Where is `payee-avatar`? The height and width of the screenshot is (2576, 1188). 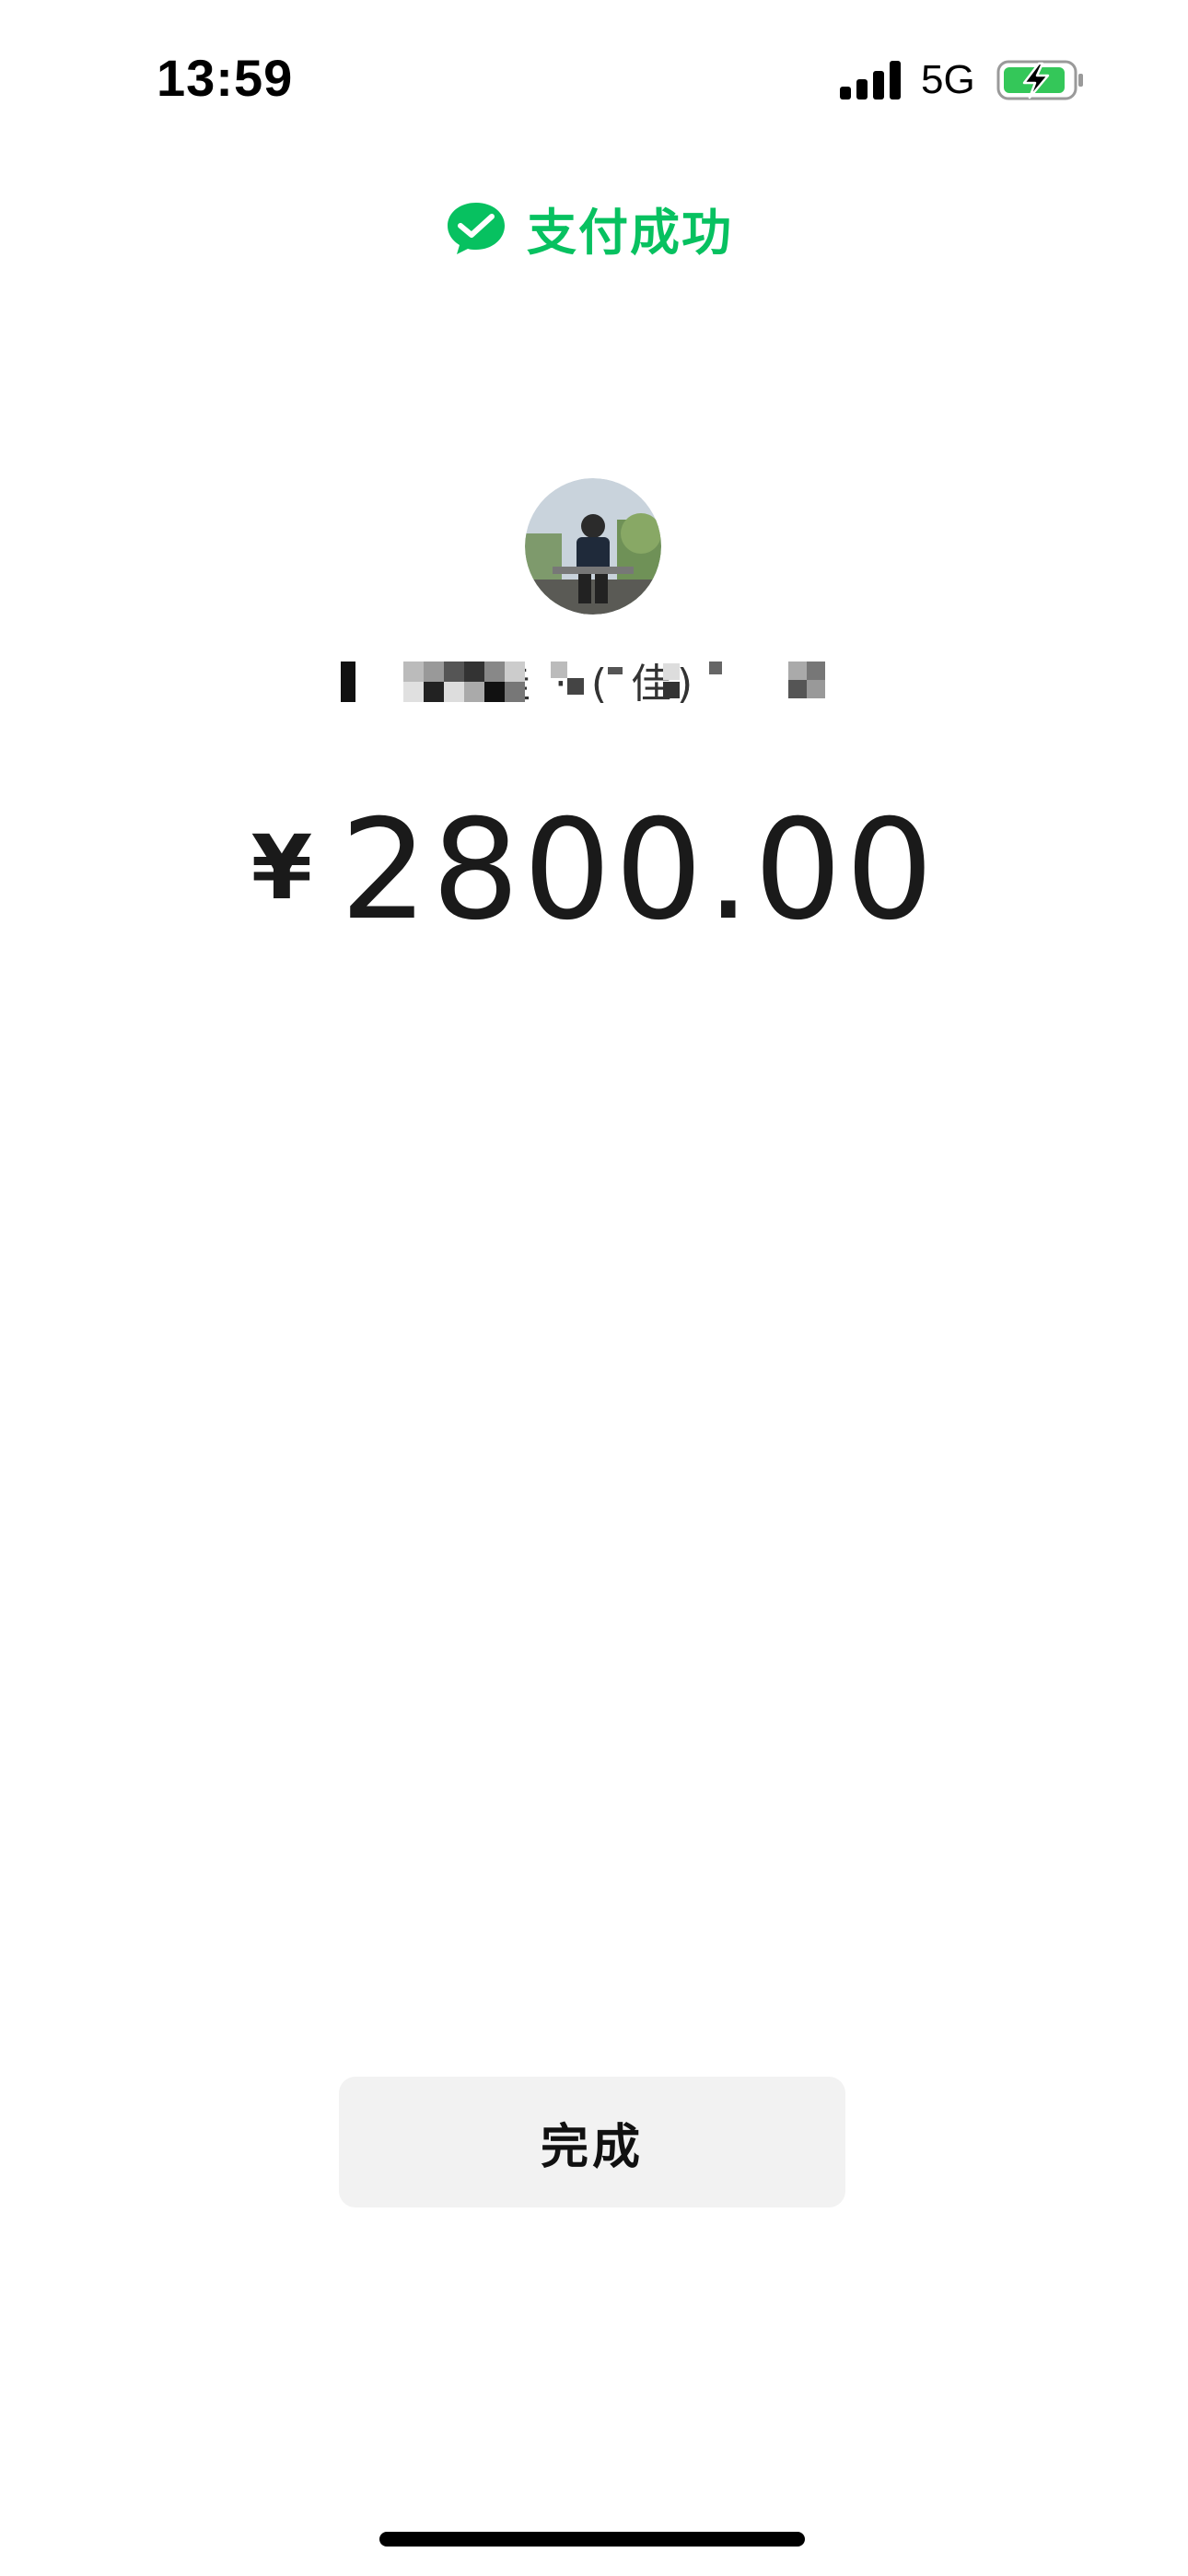
payee-avatar is located at coordinates (593, 546).